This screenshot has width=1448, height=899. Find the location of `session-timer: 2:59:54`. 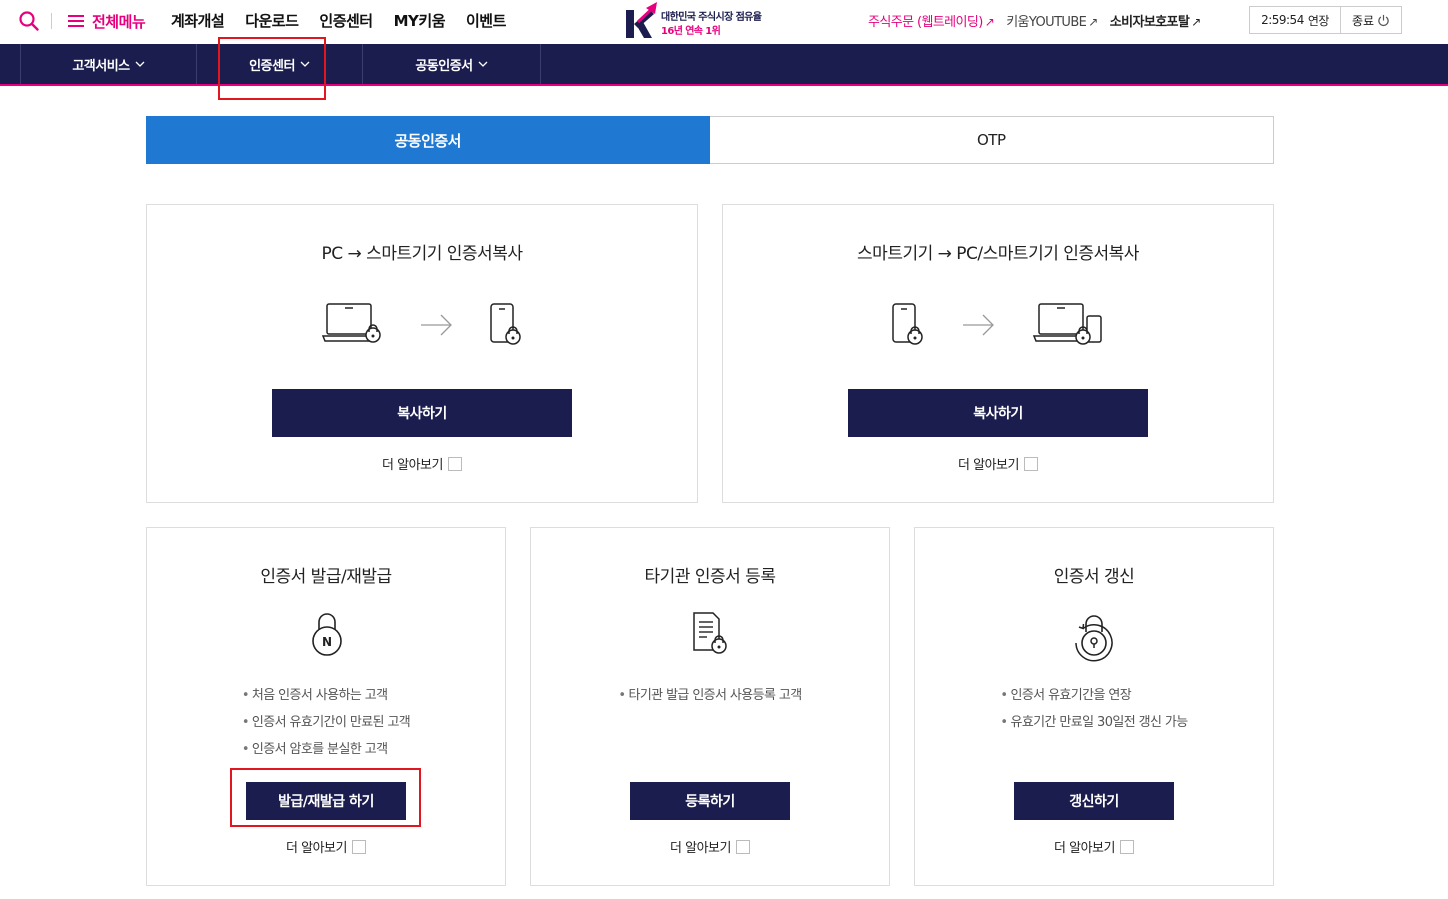

session-timer: 2:59:54 is located at coordinates (1282, 20).